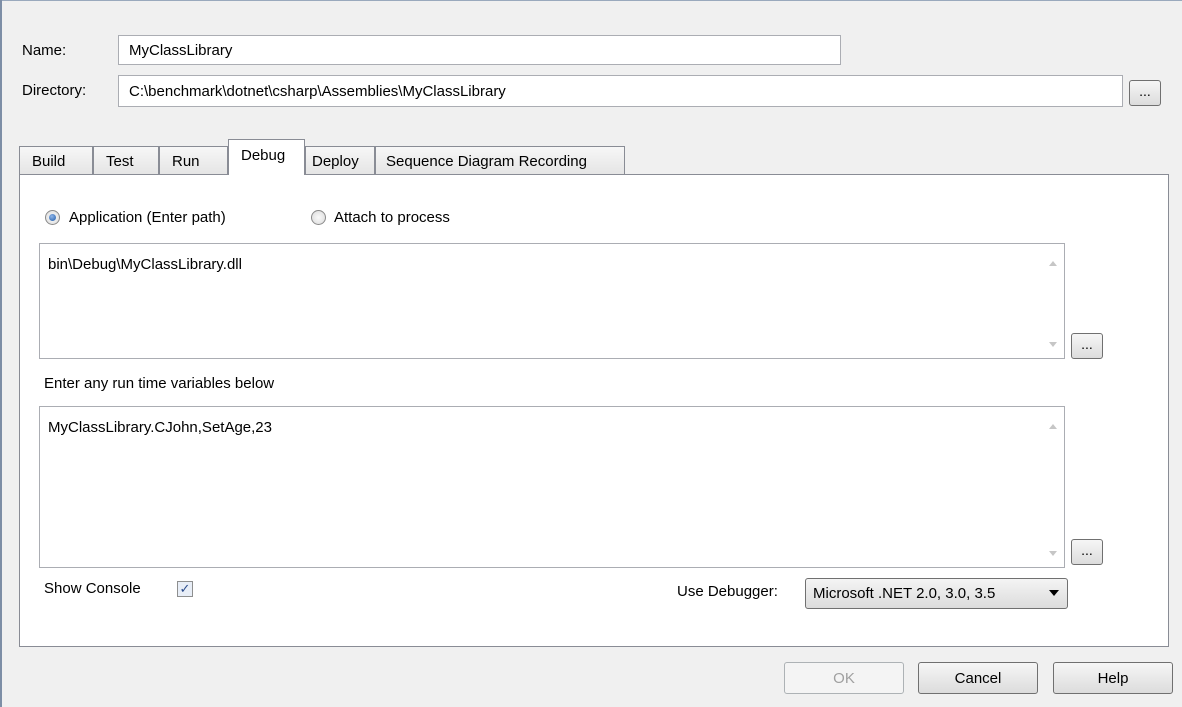  Describe the element at coordinates (904, 593) in the screenshot. I see `debugger-select-value: Microsoft .NET 2.0, 3.0, 3.5` at that location.